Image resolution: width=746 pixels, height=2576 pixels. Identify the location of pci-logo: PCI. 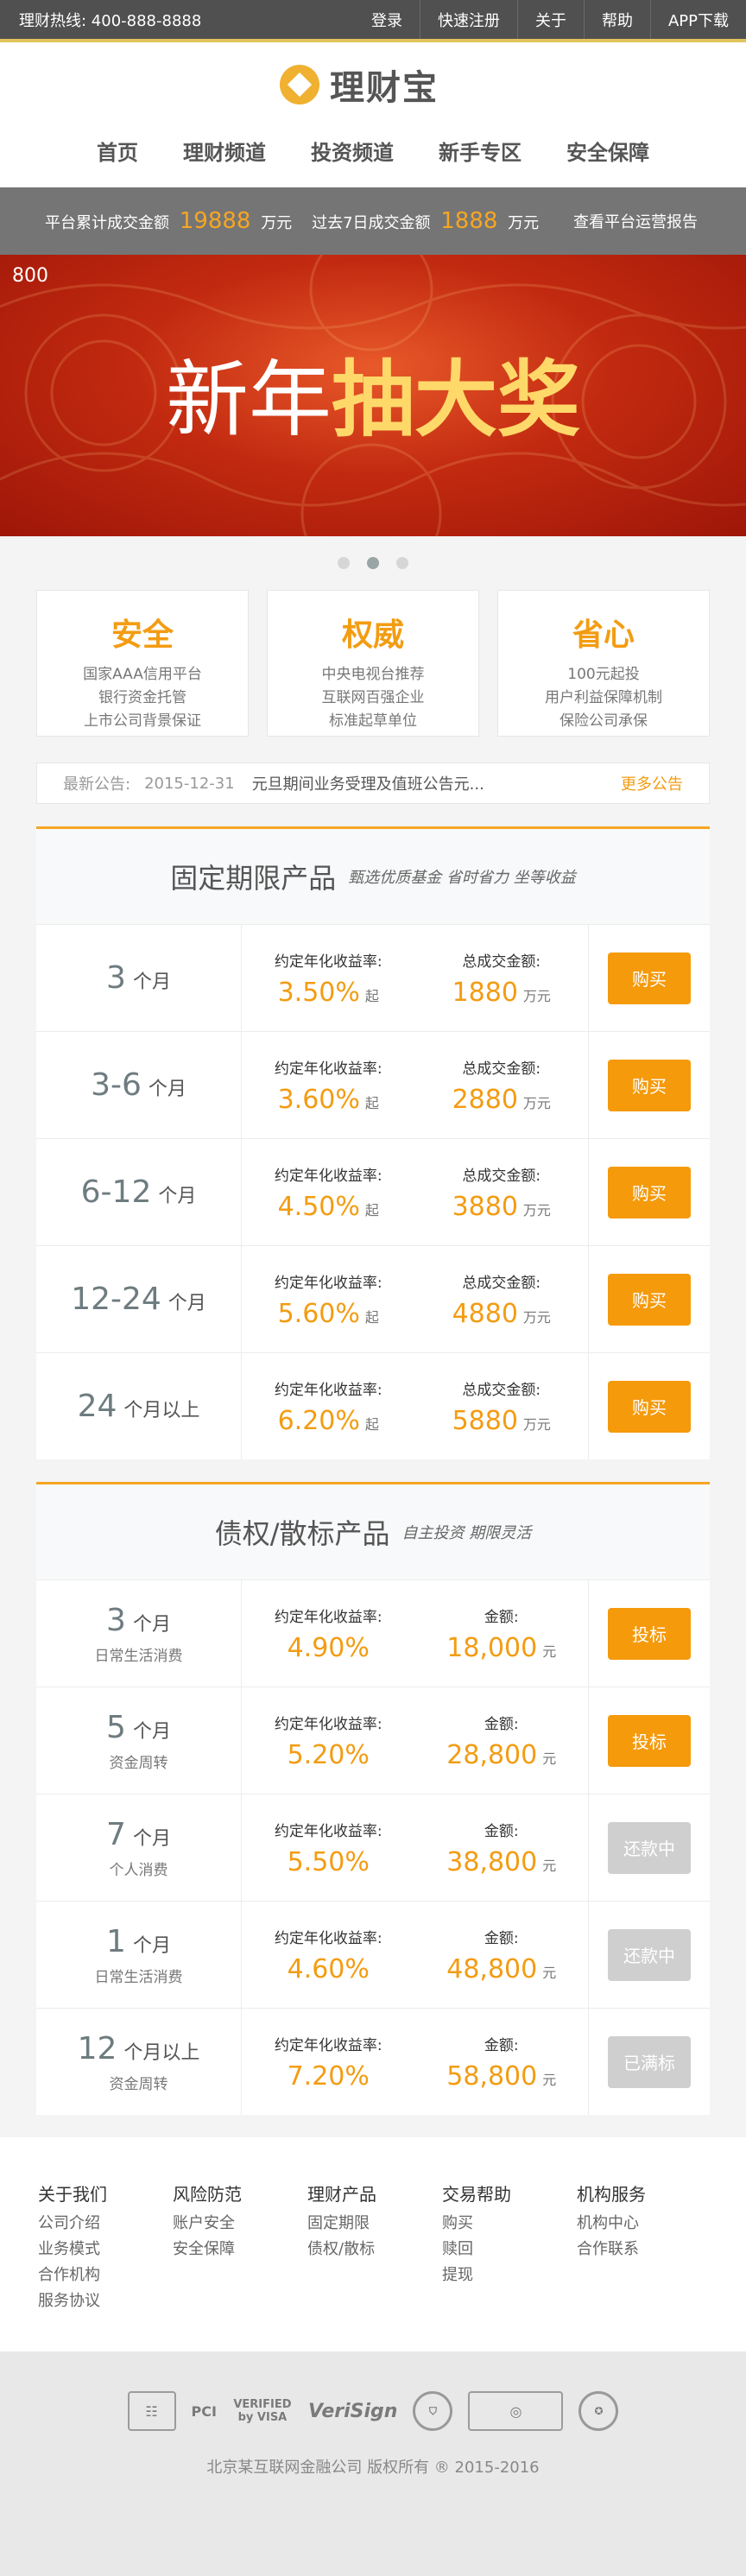
(204, 2411).